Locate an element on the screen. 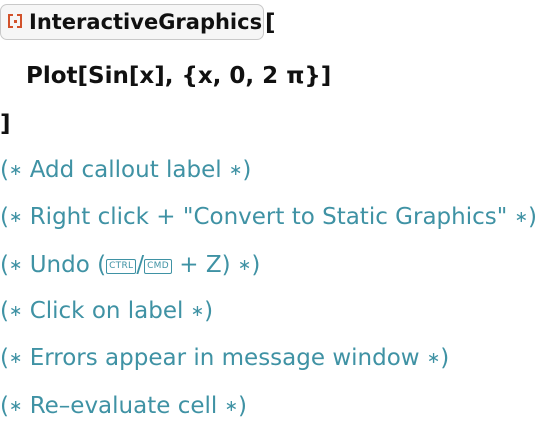  comment-errors-message: (∗ Errors appear in message window ∗) is located at coordinates (225, 358).